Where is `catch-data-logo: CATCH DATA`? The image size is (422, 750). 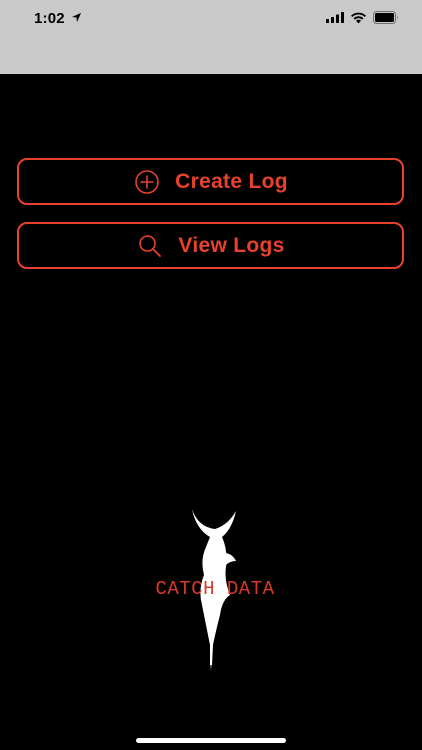
catch-data-logo: CATCH DATA is located at coordinates (215, 590).